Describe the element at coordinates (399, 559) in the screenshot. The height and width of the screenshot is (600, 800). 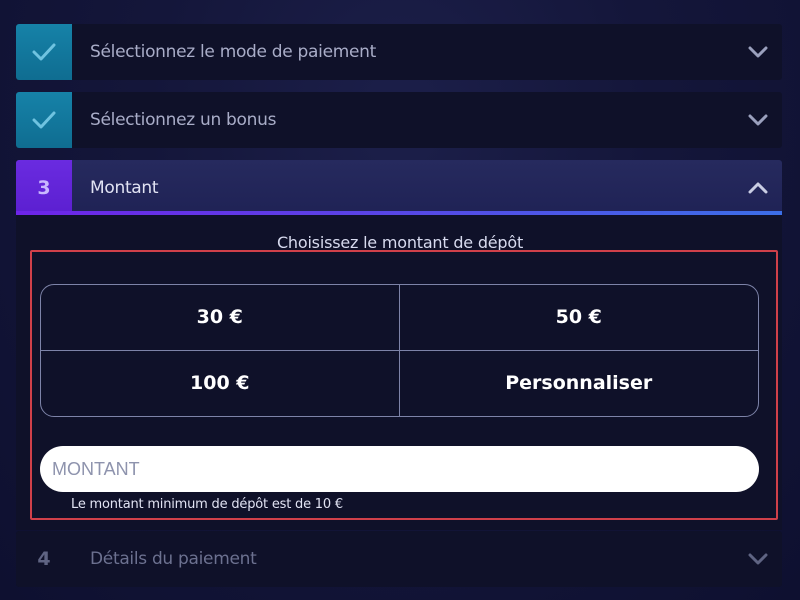
I see `step-payment-details: 4 Détails du paiement` at that location.